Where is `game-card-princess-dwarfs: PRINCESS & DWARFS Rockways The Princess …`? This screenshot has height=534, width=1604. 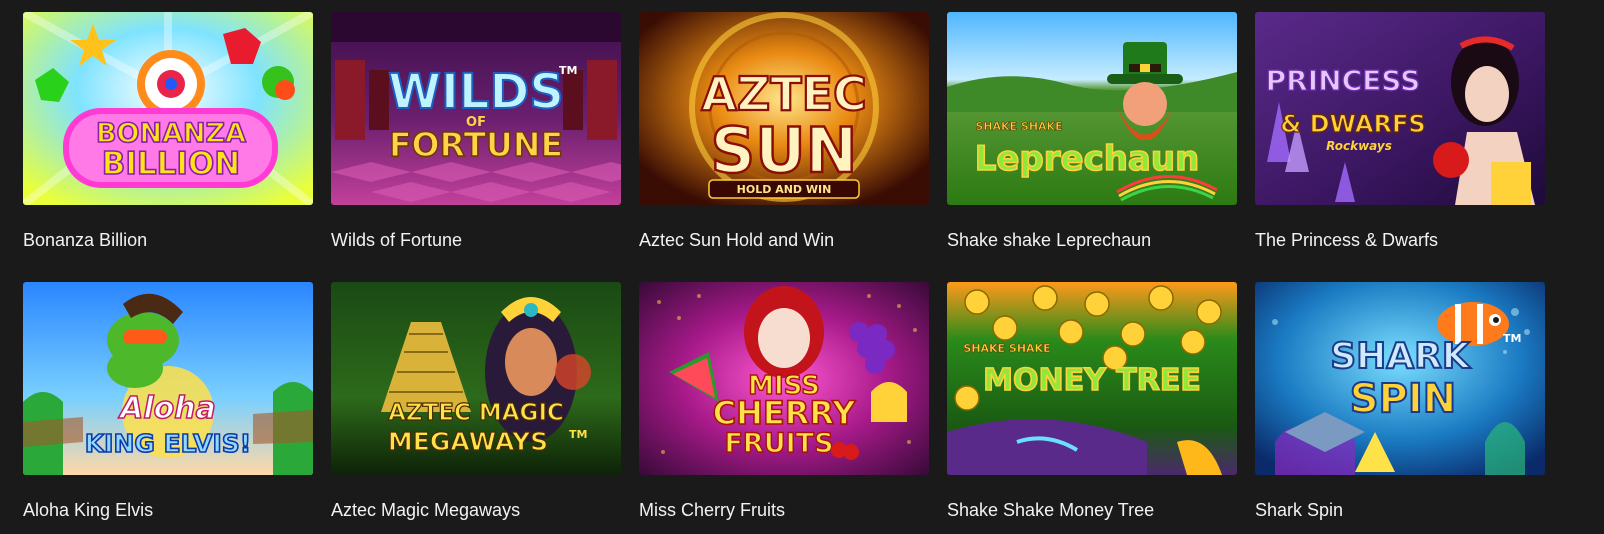 game-card-princess-dwarfs: PRINCESS & DWARFS Rockways The Princess … is located at coordinates (1400, 131).